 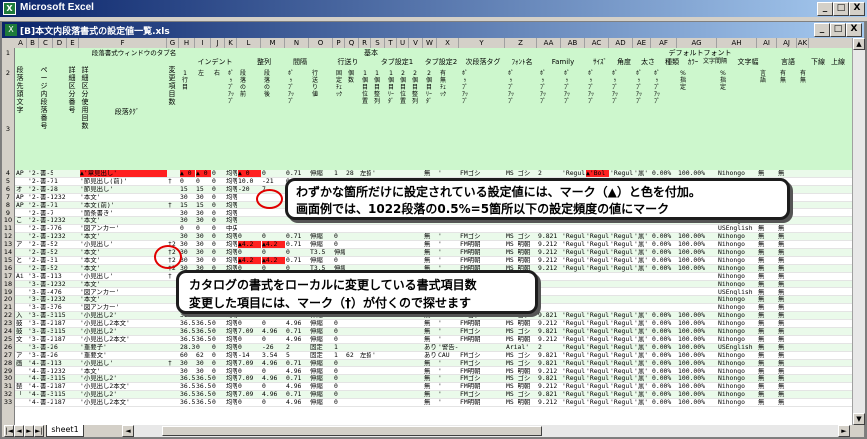 What do you see at coordinates (60, 339) in the screenshot?
I see `cell-d: 187` at bounding box center [60, 339].